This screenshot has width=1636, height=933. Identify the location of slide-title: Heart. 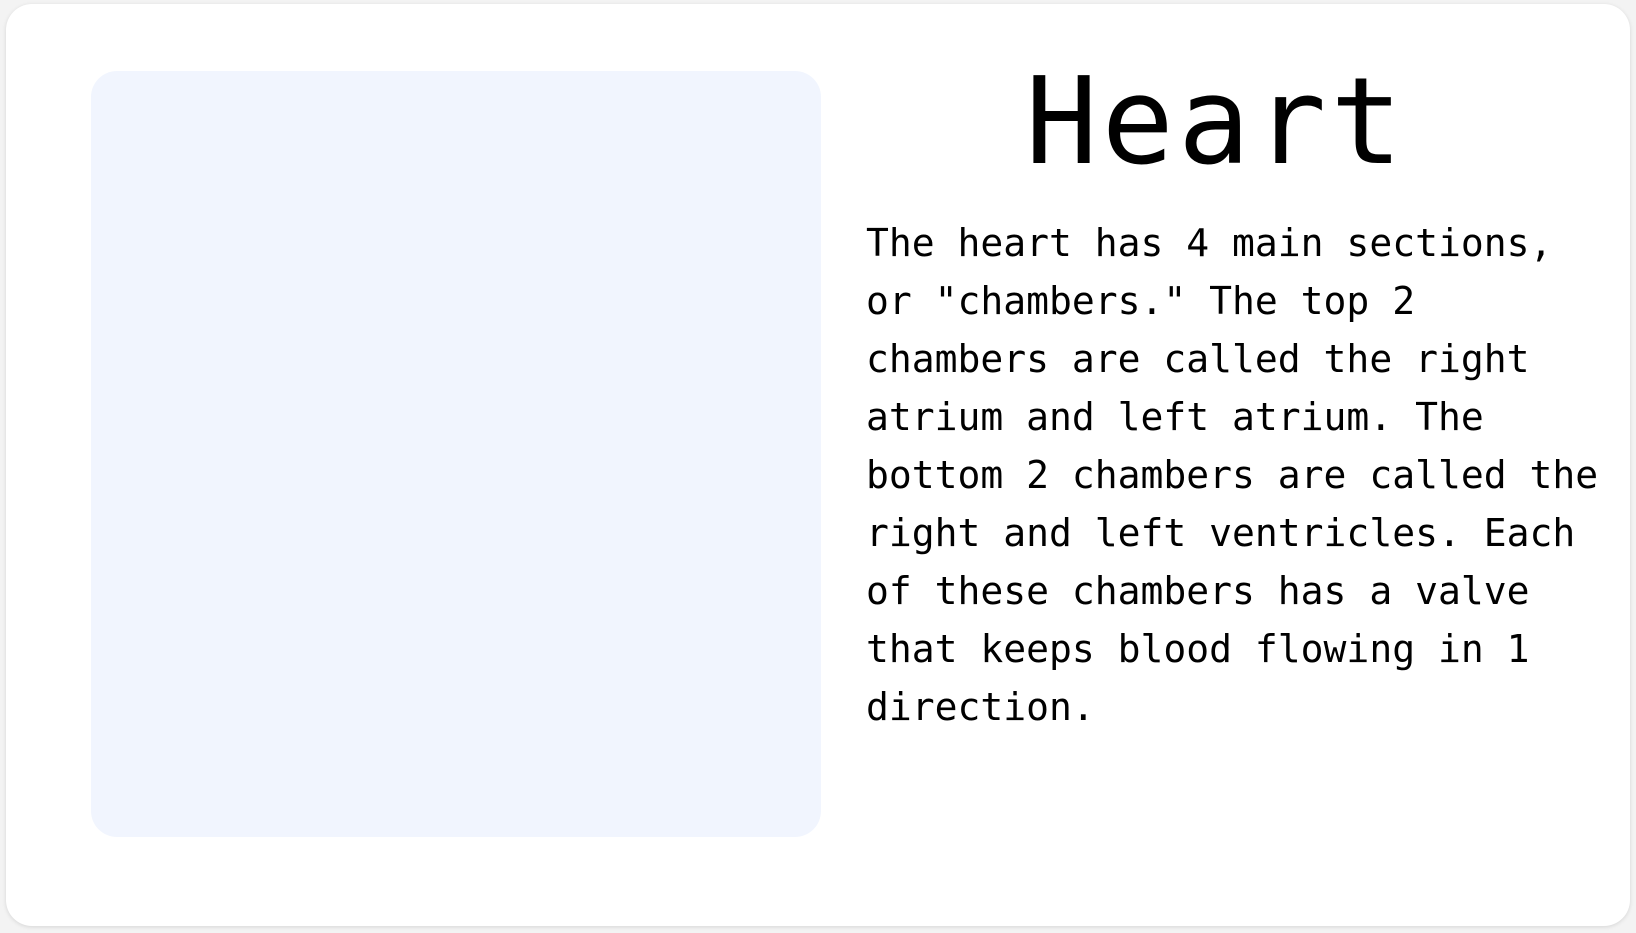
(1216, 122).